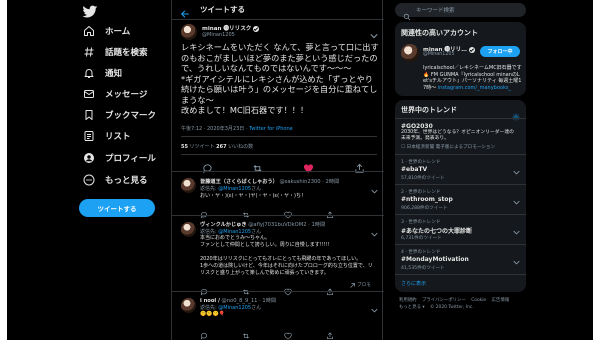 The image size is (600, 340). Describe the element at coordinates (444, 300) in the screenshot. I see `footer-link-privacy: プライバシーポリシー` at that location.